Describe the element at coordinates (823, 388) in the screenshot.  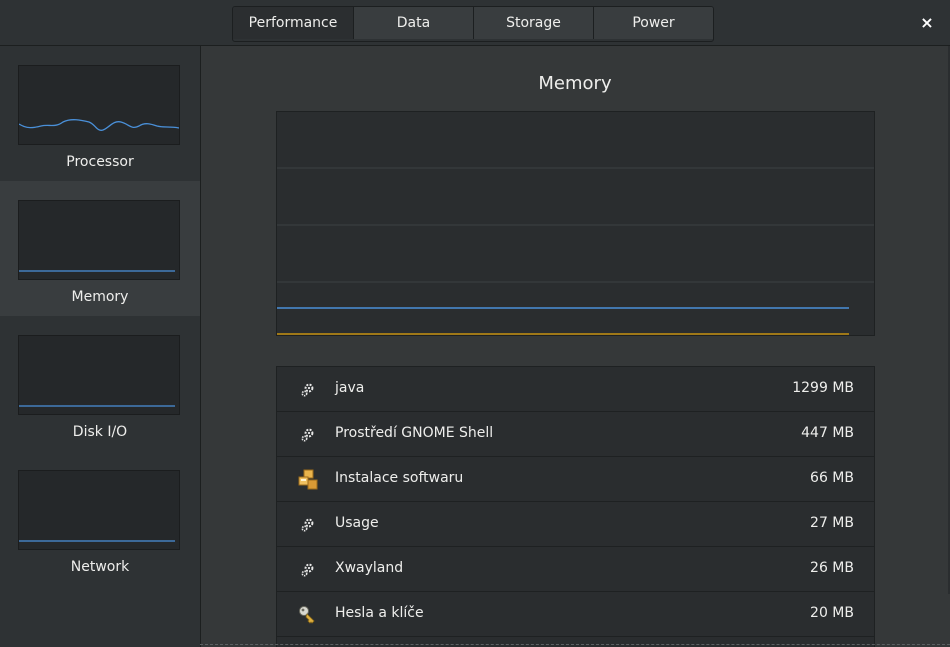
I see `process-memory: 1299 MB` at that location.